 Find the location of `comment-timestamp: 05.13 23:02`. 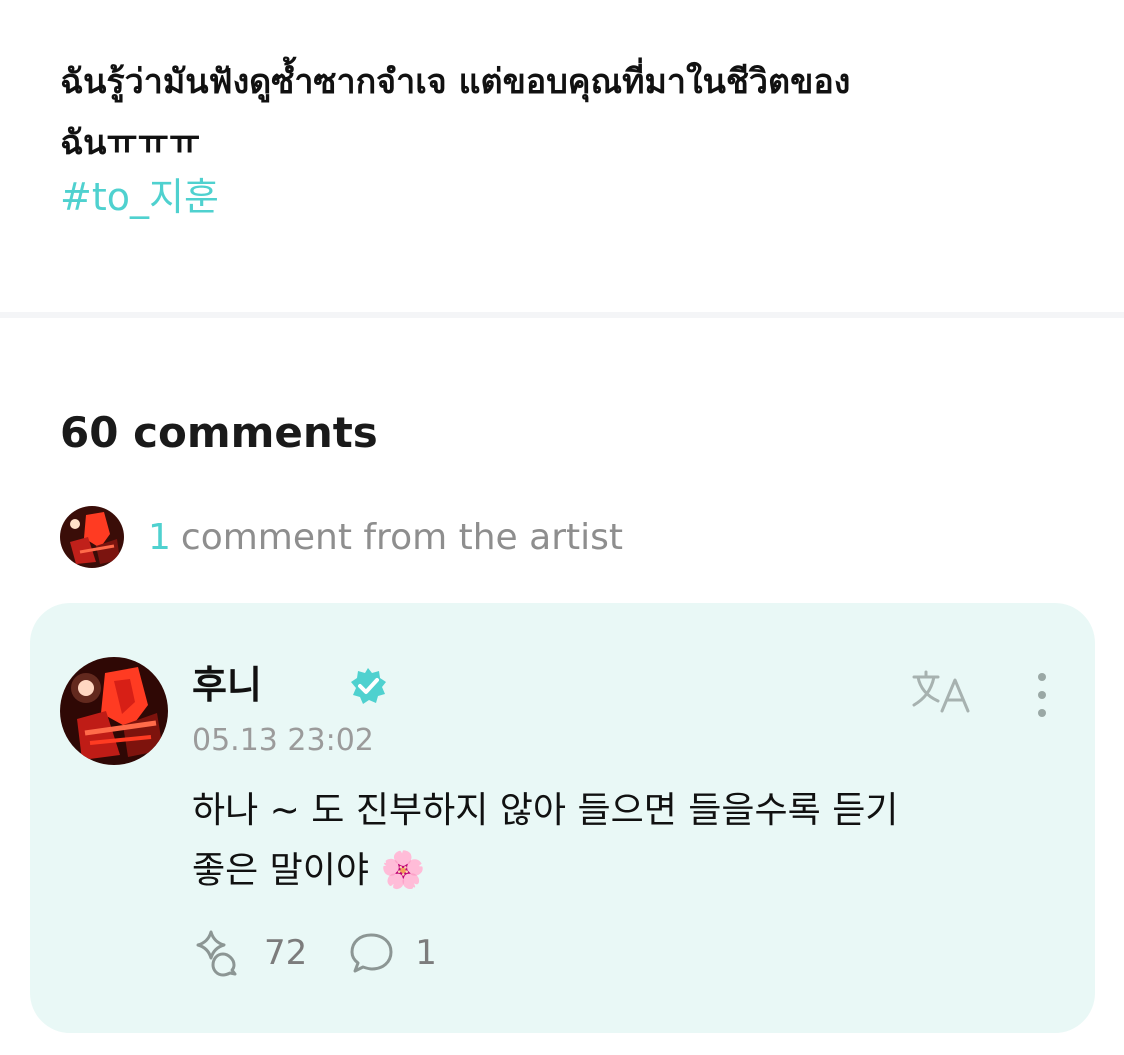

comment-timestamp: 05.13 23:02 is located at coordinates (283, 740).